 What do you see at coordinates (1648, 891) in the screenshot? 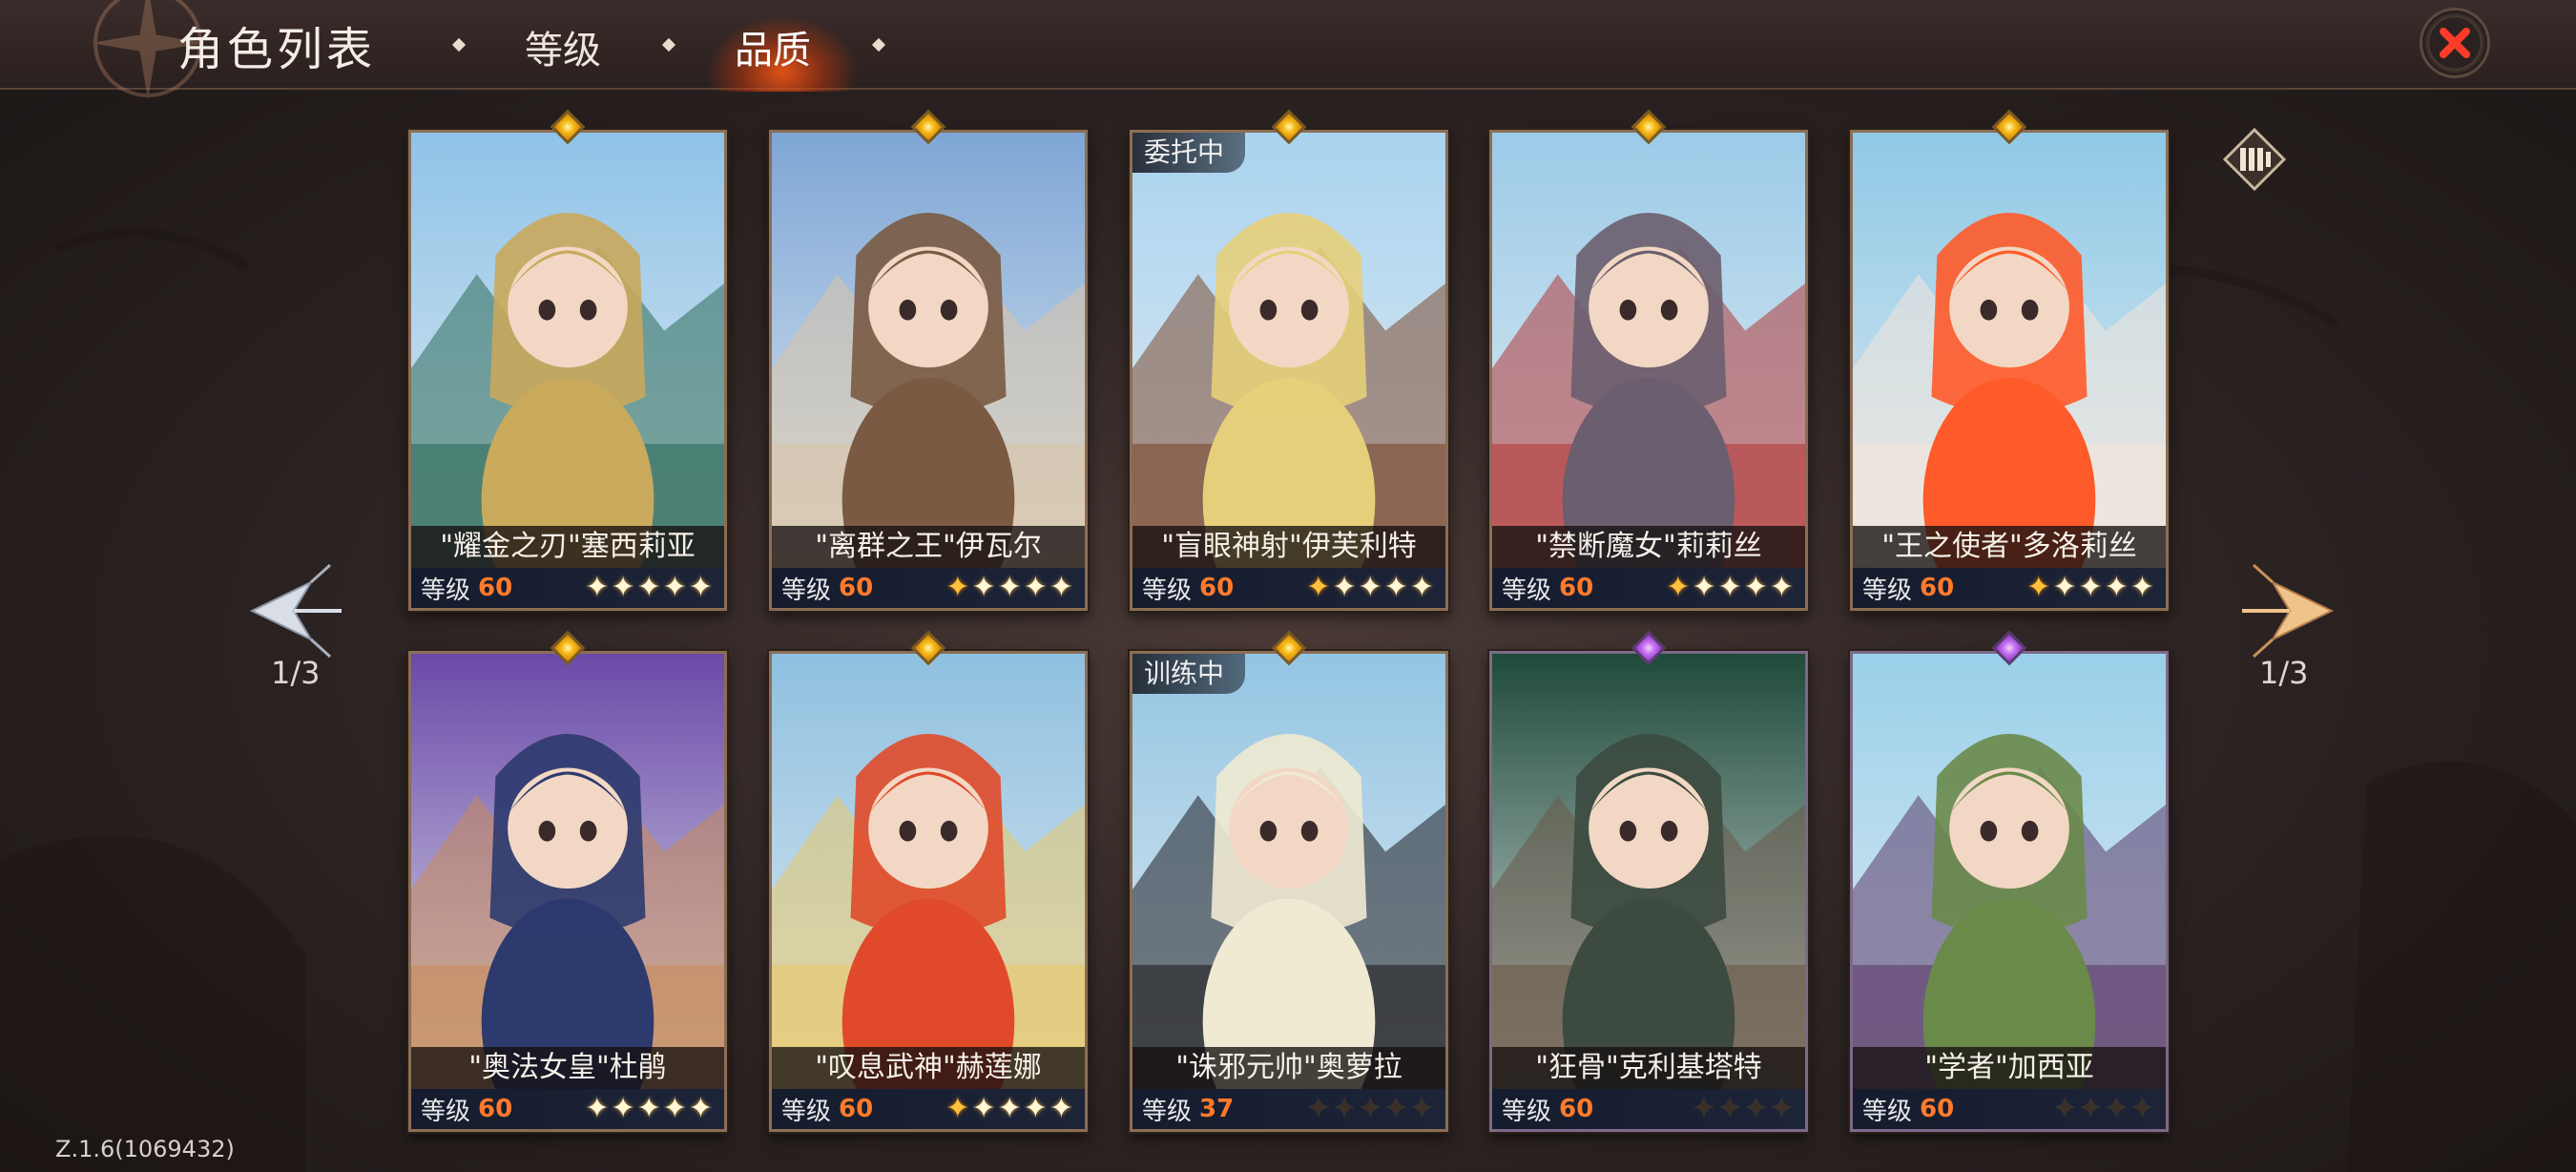
I see `character-card: "狂骨"克利基塔特 等级 60 ✦✦✦✦` at bounding box center [1648, 891].